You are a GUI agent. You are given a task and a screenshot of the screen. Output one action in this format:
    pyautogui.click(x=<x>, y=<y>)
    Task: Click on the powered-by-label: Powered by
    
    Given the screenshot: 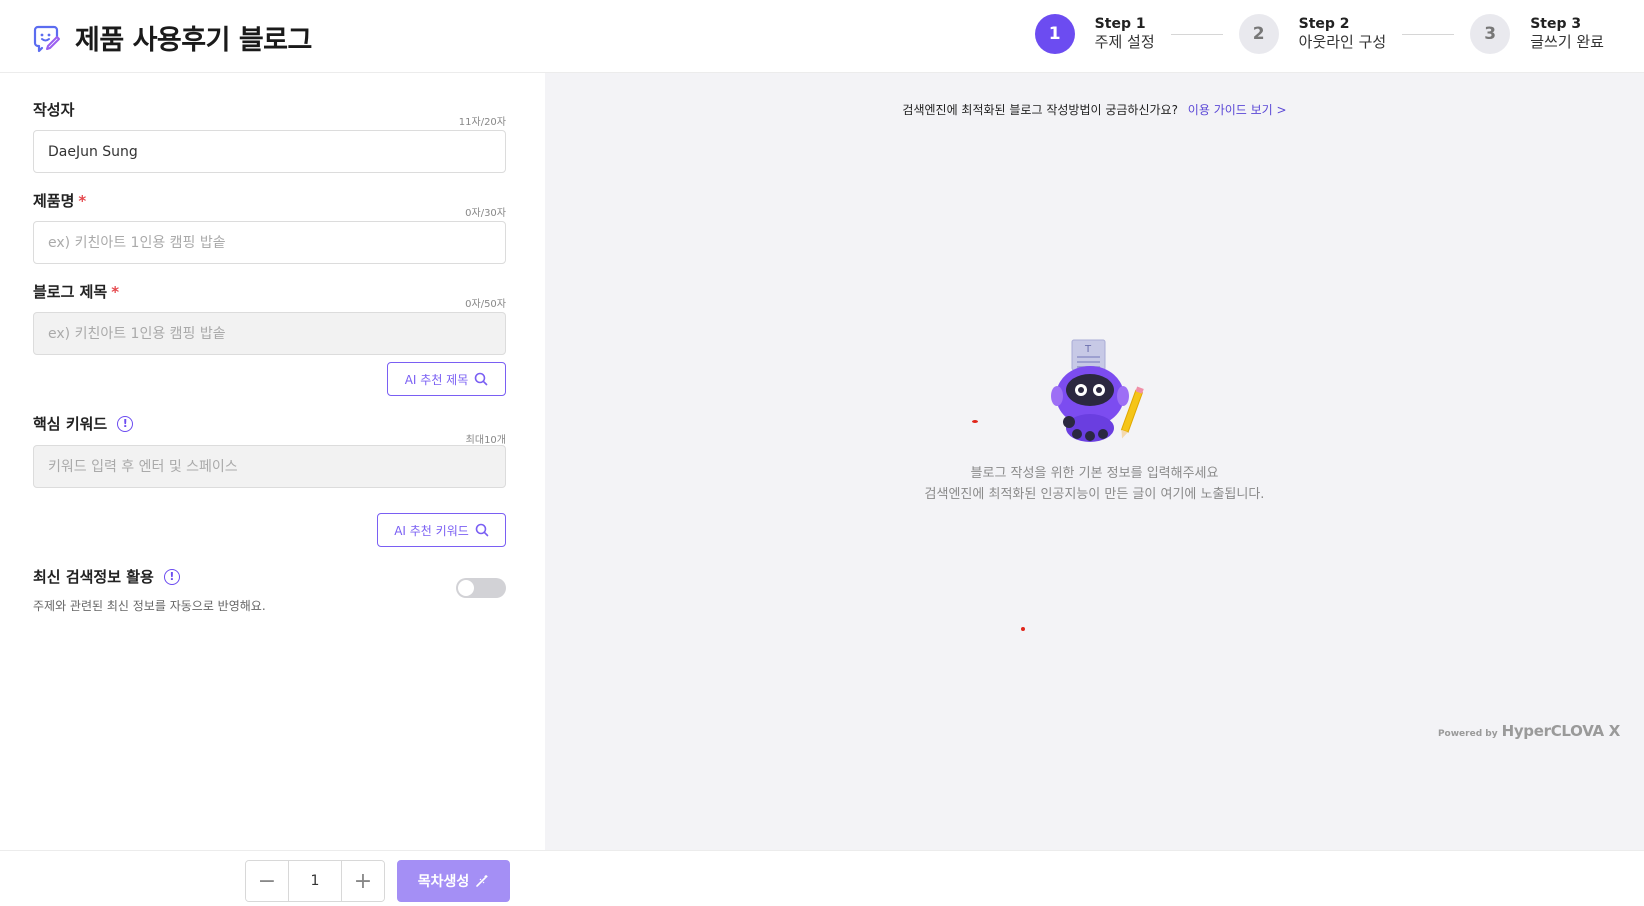 What is the action you would take?
    pyautogui.click(x=1467, y=734)
    